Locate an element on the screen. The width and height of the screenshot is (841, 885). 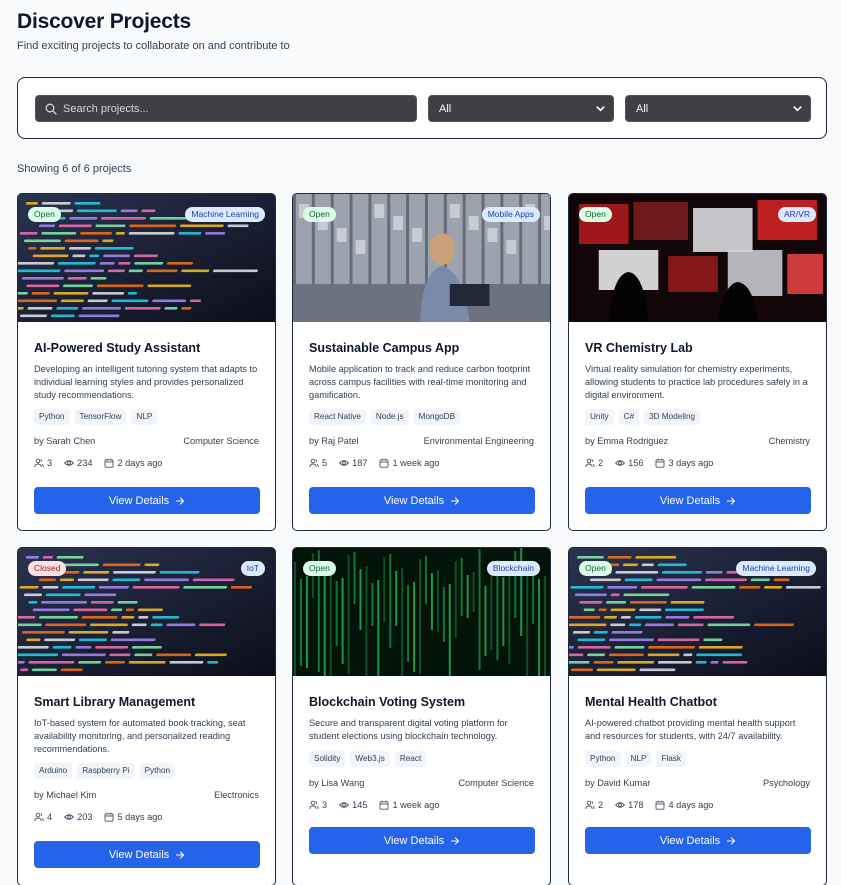
project-meta: by Sarah Chen Computer Science is located at coordinates (146, 441).